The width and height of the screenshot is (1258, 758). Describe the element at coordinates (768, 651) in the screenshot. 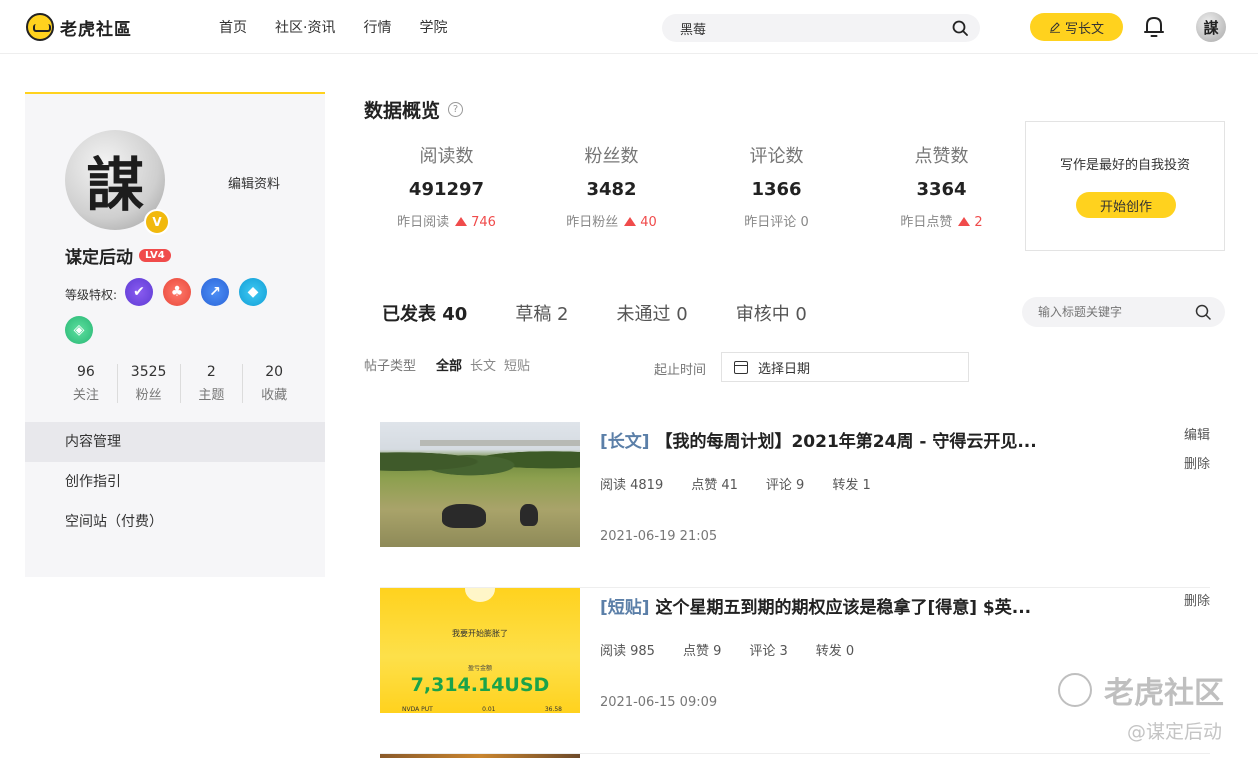

I see `post-comments: 评论 3` at that location.